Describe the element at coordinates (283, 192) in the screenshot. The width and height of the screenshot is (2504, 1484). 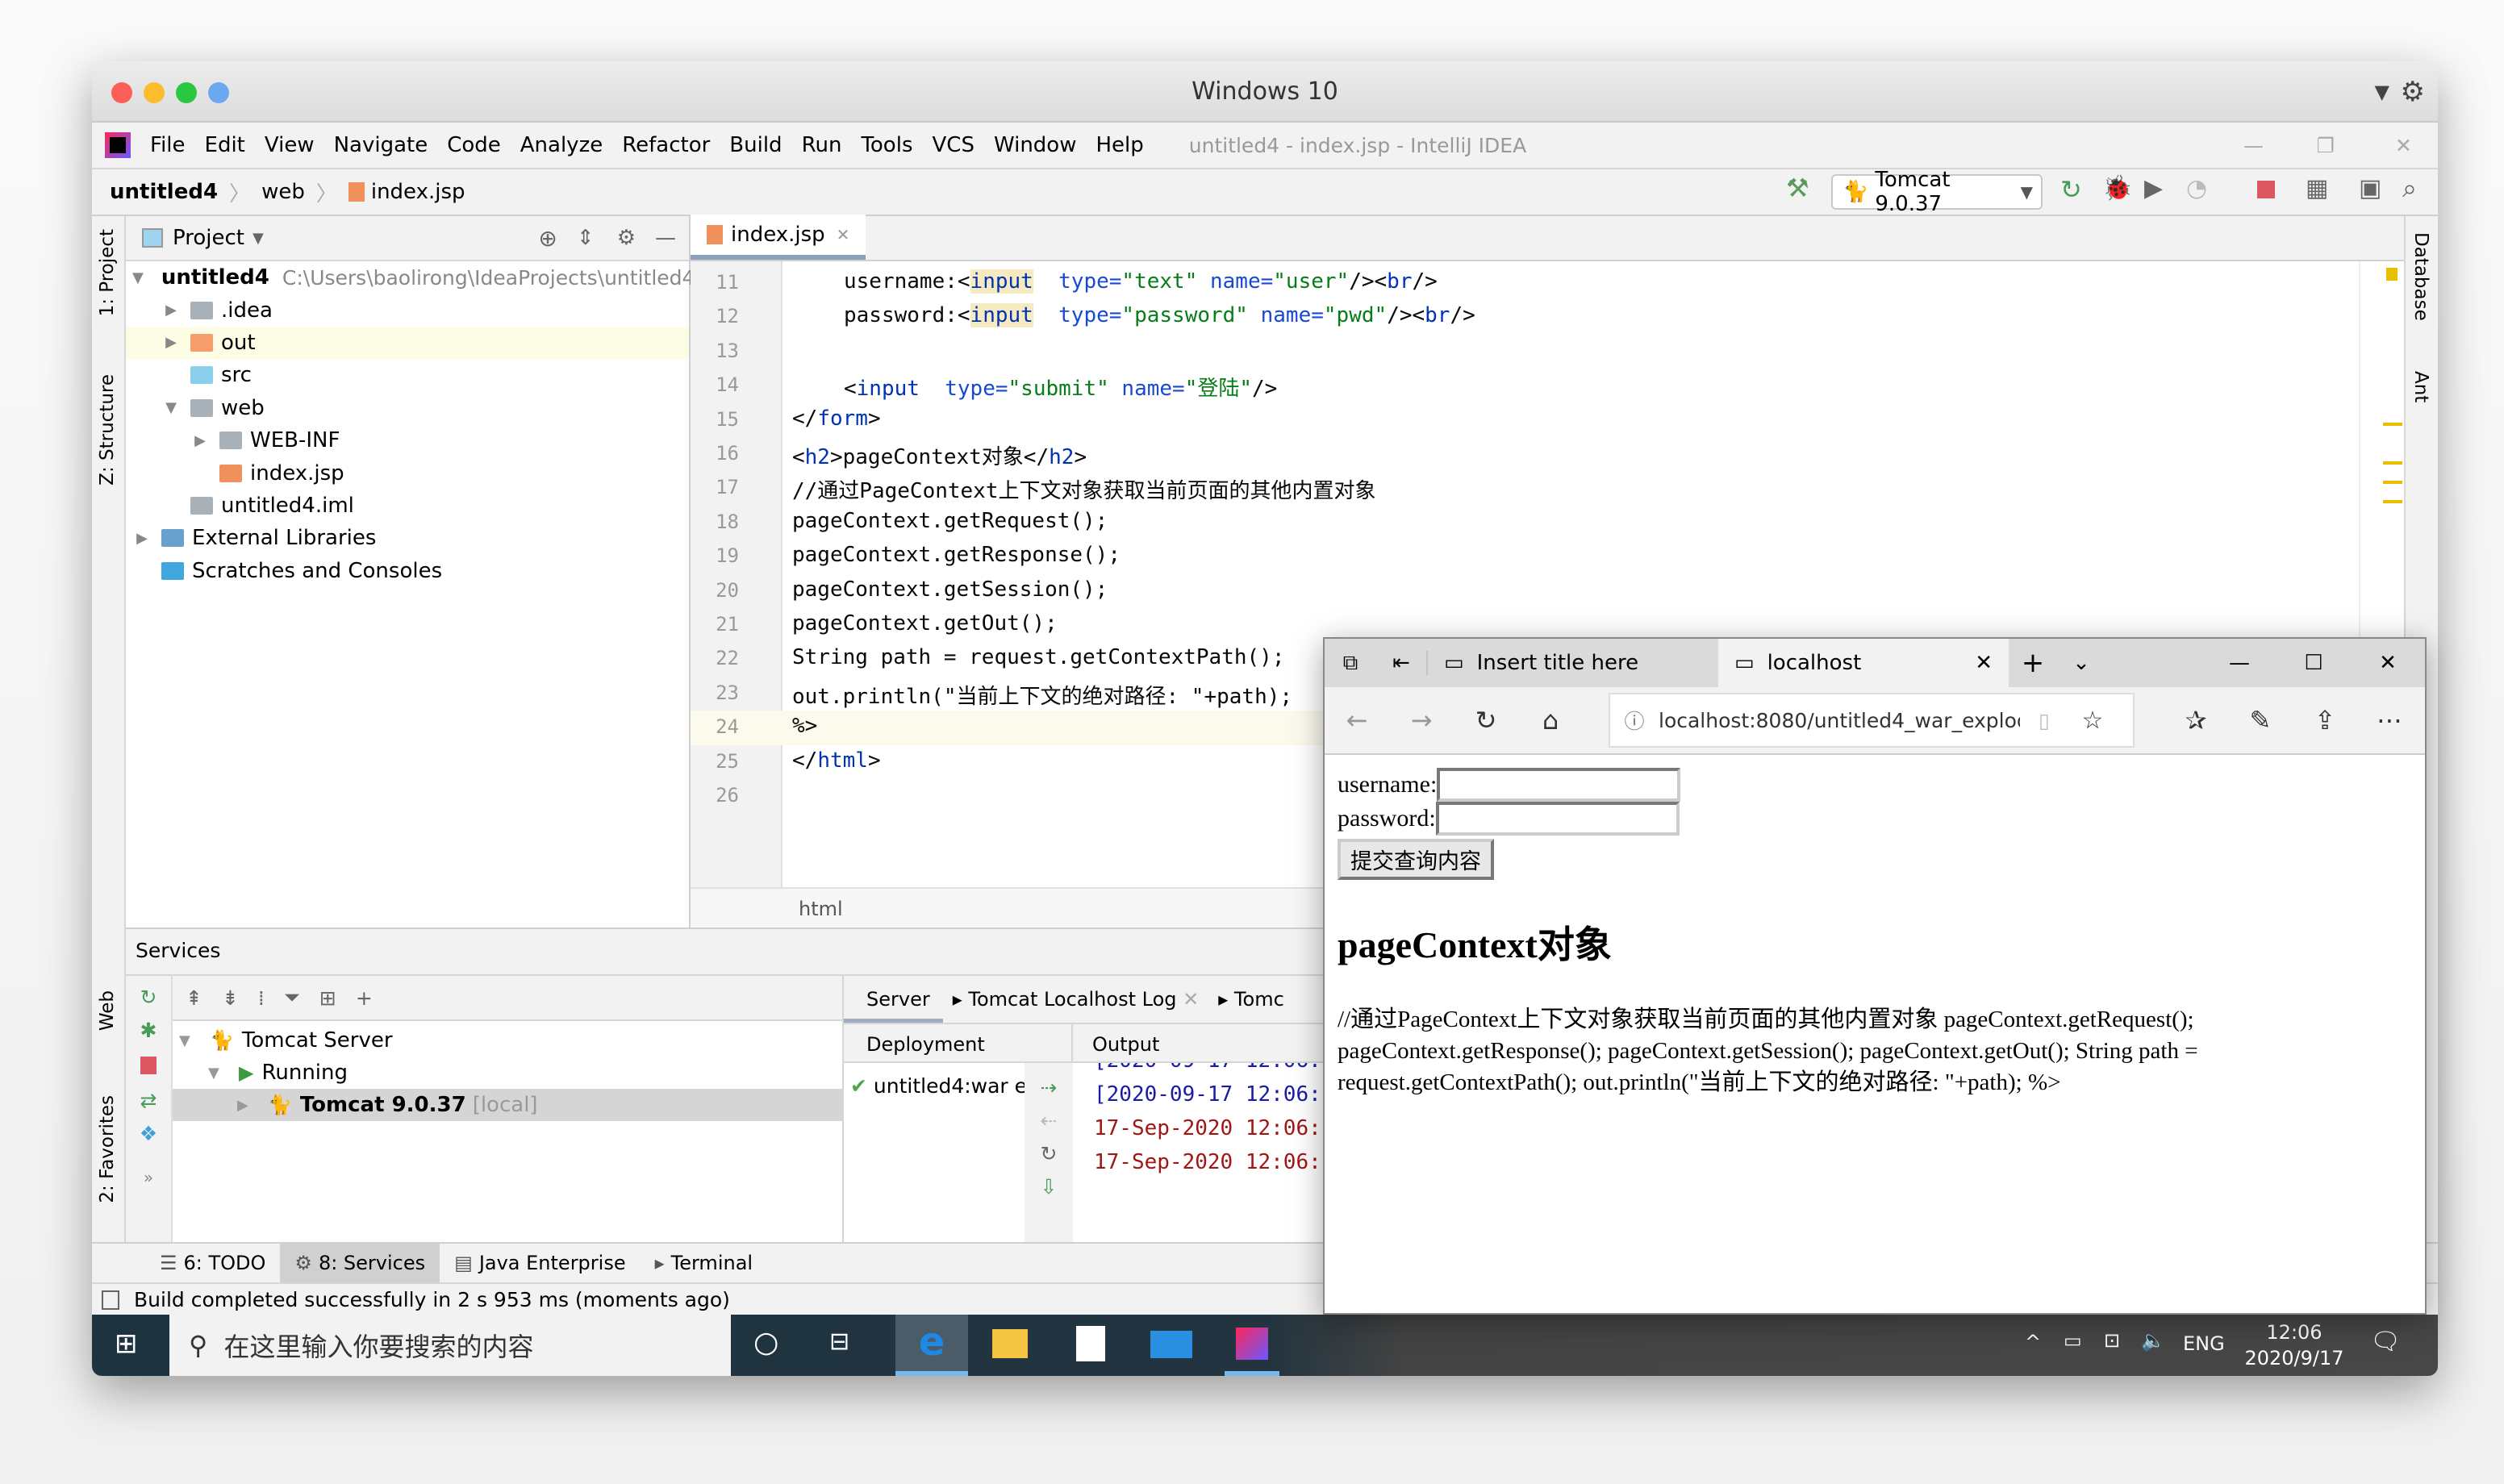
I see `breadcrumb-web: web` at that location.